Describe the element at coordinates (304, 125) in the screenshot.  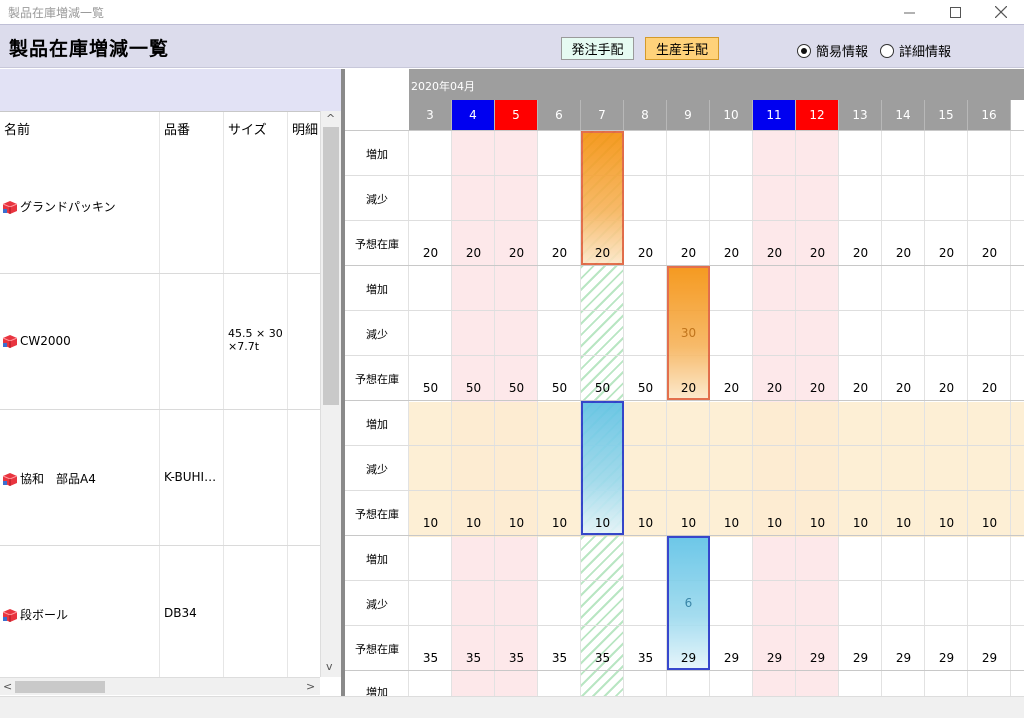
I see `col-header-detail: 明細` at that location.